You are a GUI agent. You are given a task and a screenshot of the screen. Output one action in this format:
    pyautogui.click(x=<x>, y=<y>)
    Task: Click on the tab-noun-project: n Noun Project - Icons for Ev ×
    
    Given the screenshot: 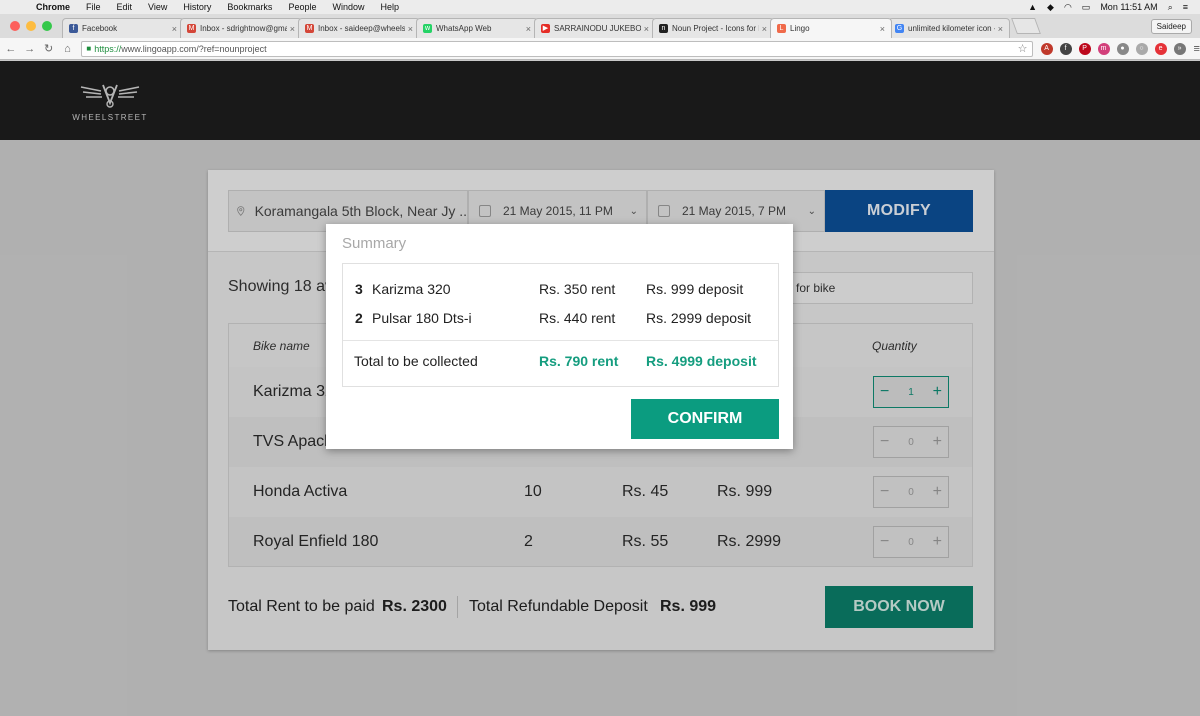 What is the action you would take?
    pyautogui.click(x=713, y=28)
    